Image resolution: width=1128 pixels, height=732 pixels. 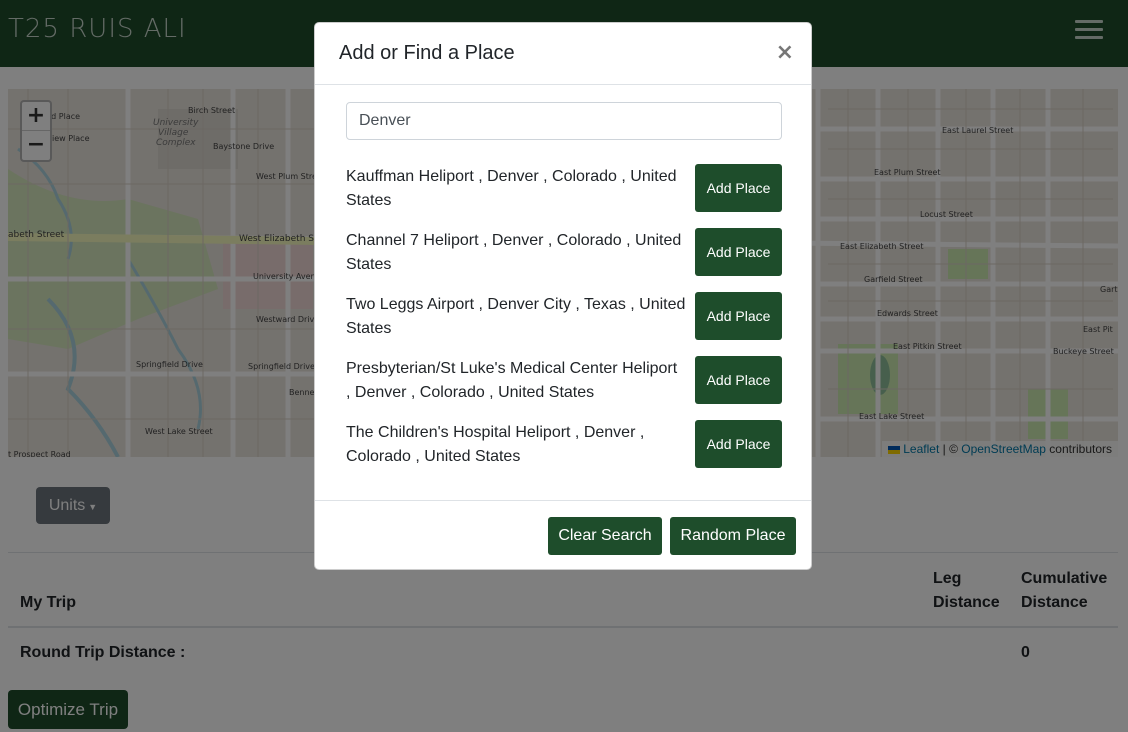 I want to click on modal-title: Add or Find a Place, so click(x=427, y=53).